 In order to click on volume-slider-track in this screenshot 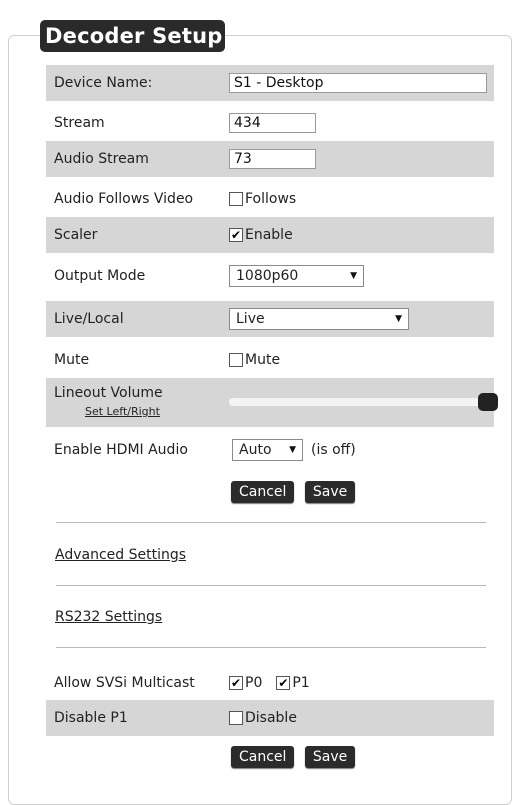, I will do `click(360, 402)`.